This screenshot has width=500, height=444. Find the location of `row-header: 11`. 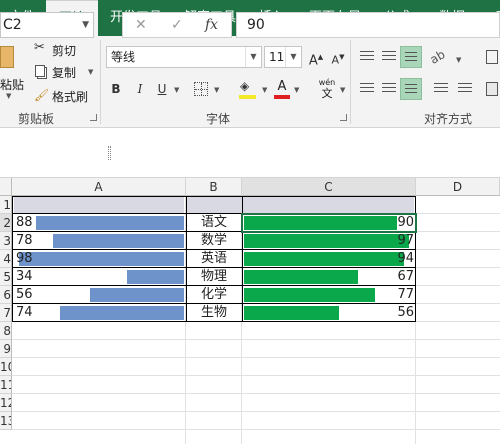

row-header: 11 is located at coordinates (6, 385).